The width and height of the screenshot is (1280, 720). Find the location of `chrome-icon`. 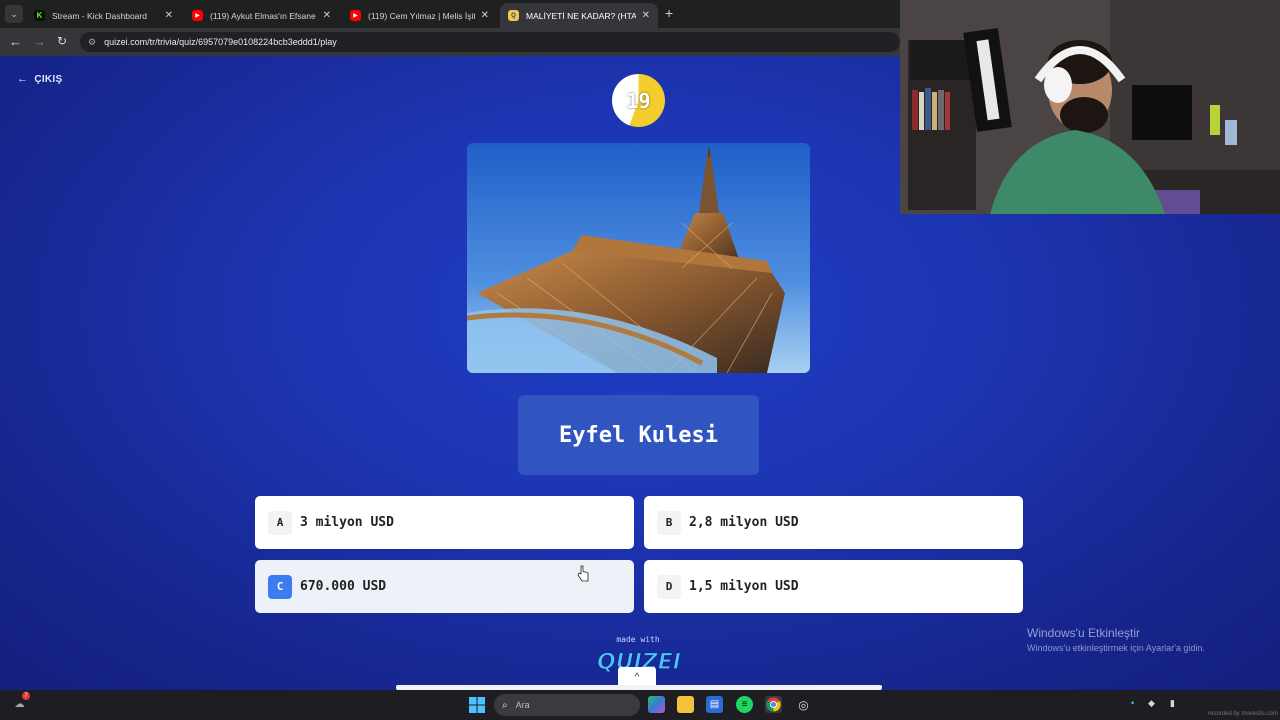

chrome-icon is located at coordinates (773, 704).